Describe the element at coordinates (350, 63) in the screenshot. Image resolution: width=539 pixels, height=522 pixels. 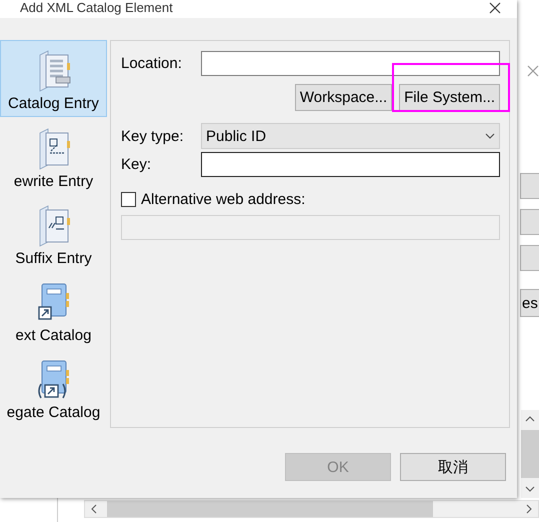
I see `location-field` at that location.